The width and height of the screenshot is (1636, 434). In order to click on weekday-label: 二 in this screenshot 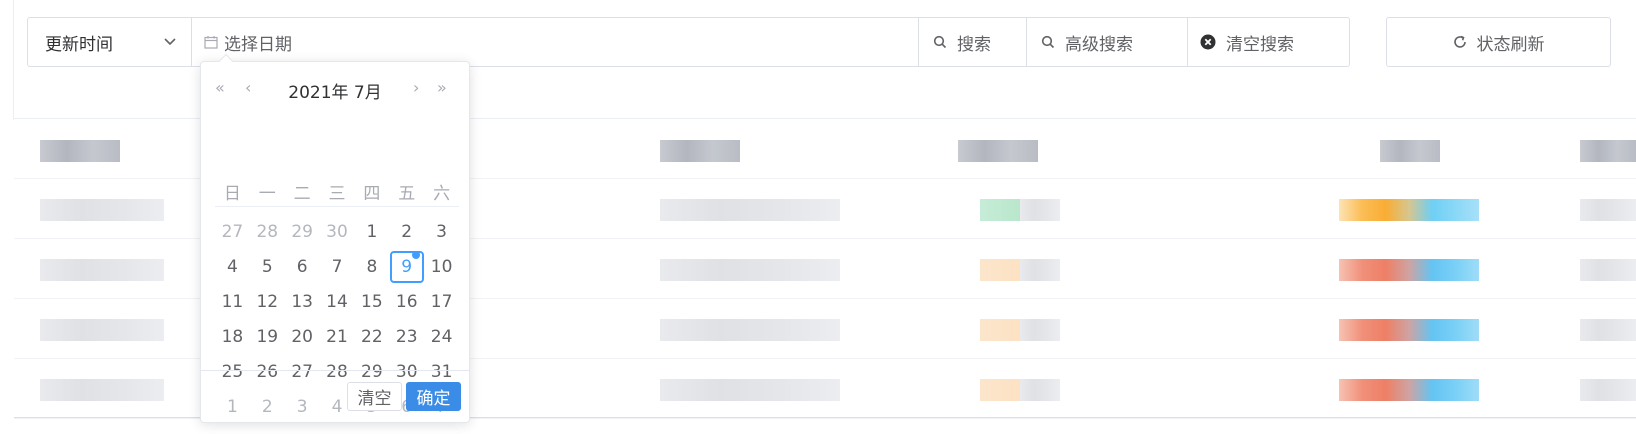, I will do `click(302, 194)`.